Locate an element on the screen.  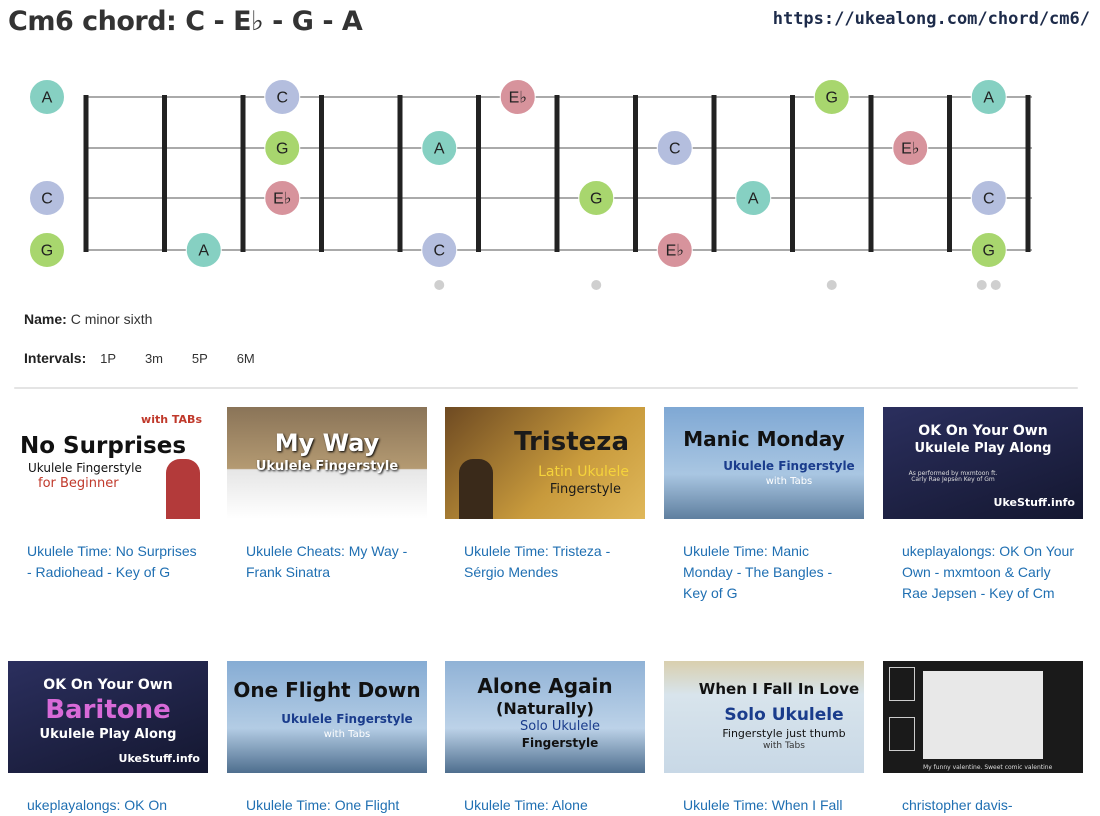
video-link: Ukulele Cheats: My Way - Frank Sinatra is located at coordinates (332, 562).